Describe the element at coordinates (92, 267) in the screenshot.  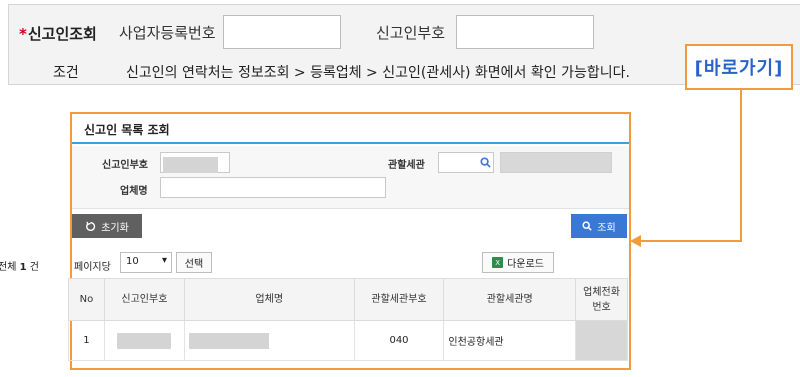
I see `per-page-label: 페이지당` at that location.